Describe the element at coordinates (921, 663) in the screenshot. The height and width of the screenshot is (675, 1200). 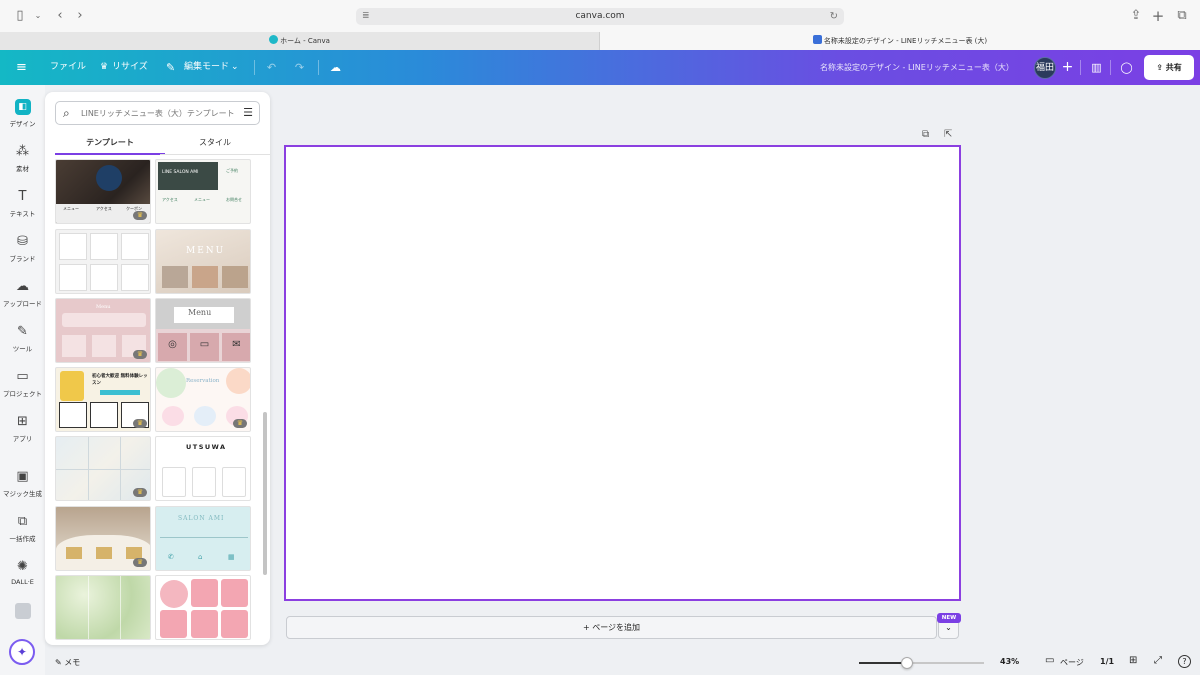
I see `zoom-slider` at that location.